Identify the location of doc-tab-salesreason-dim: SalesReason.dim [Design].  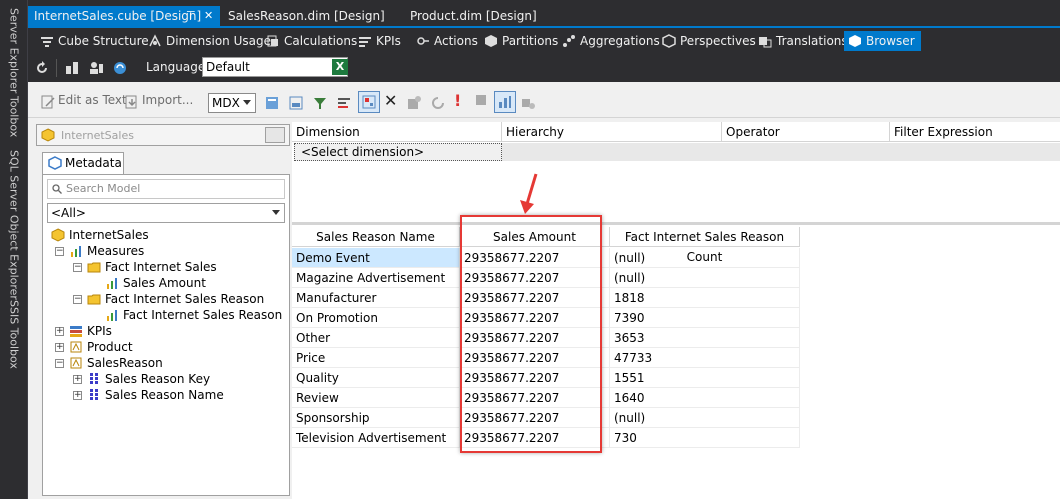
(307, 16).